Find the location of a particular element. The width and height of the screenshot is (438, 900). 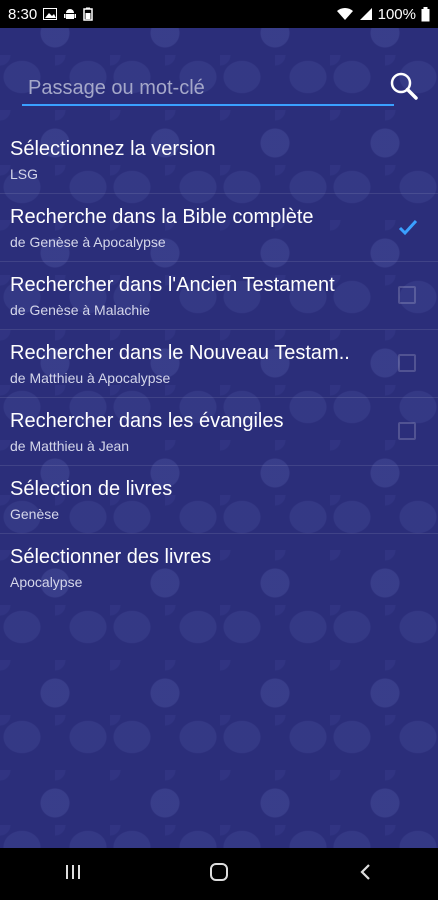

option-subtitle: Apocalypse is located at coordinates (46, 582).